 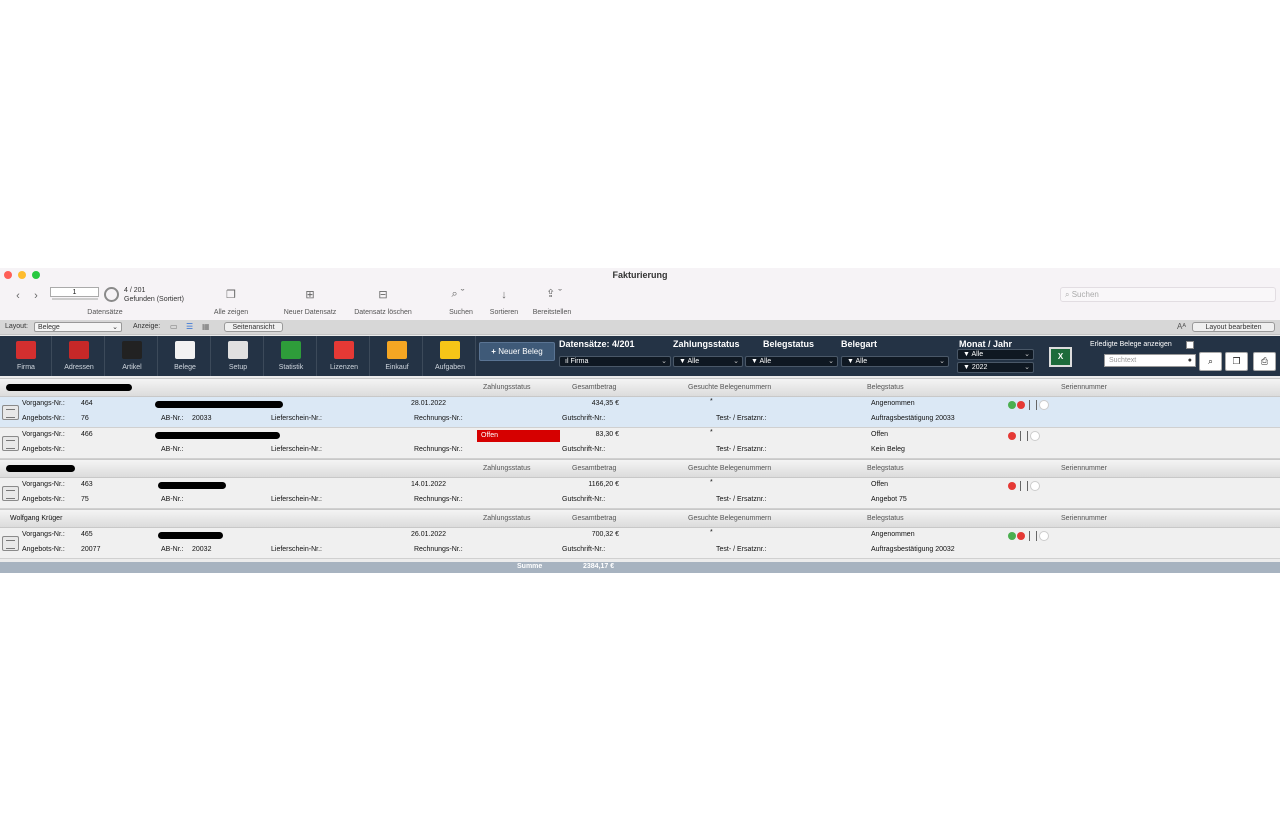 I want to click on seitenansicht-button: Seitenansicht, so click(x=253, y=327).